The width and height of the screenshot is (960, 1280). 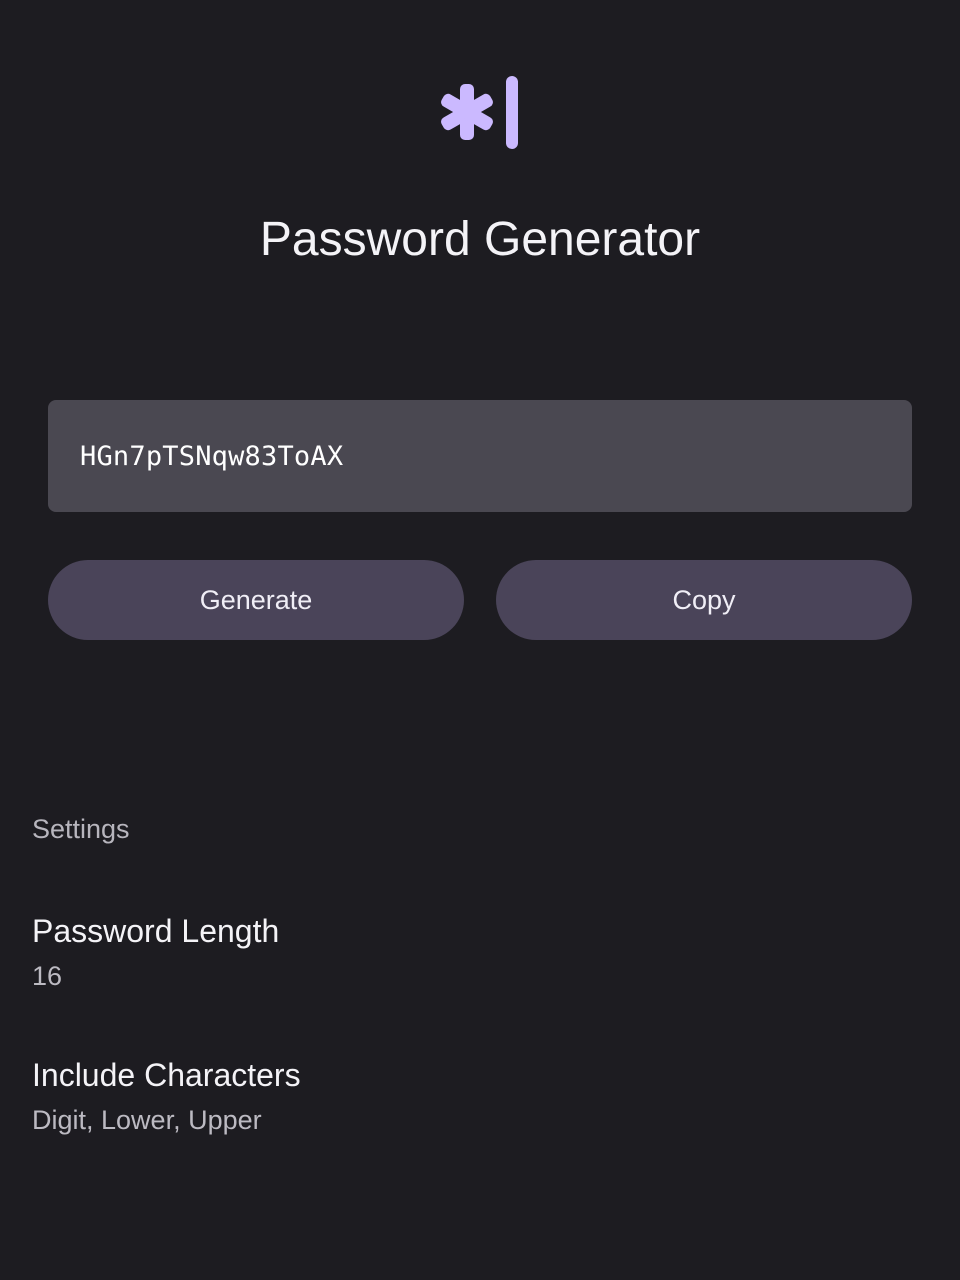 What do you see at coordinates (256, 600) in the screenshot?
I see `generate-button: Generate` at bounding box center [256, 600].